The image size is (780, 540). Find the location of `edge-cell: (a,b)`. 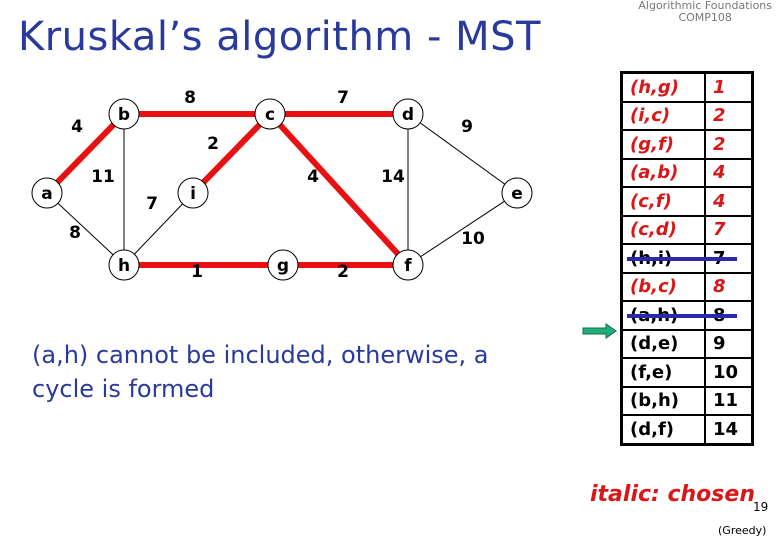

edge-cell: (a,b) is located at coordinates (663, 172).